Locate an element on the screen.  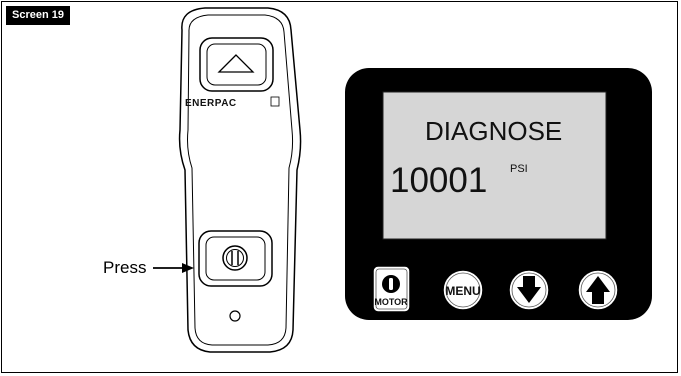
motor-button: MOTOR is located at coordinates (391, 289).